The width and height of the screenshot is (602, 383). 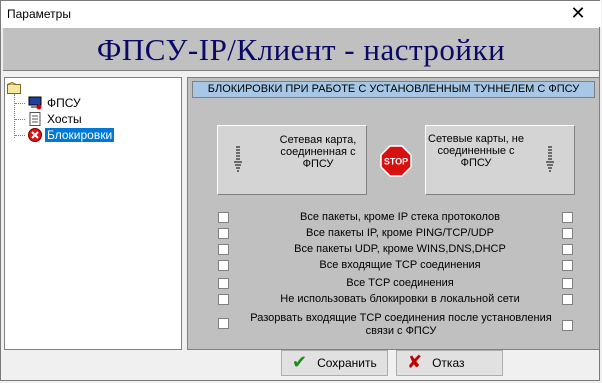 I want to click on option-label: Все входящие TCP соединения, so click(x=400, y=265).